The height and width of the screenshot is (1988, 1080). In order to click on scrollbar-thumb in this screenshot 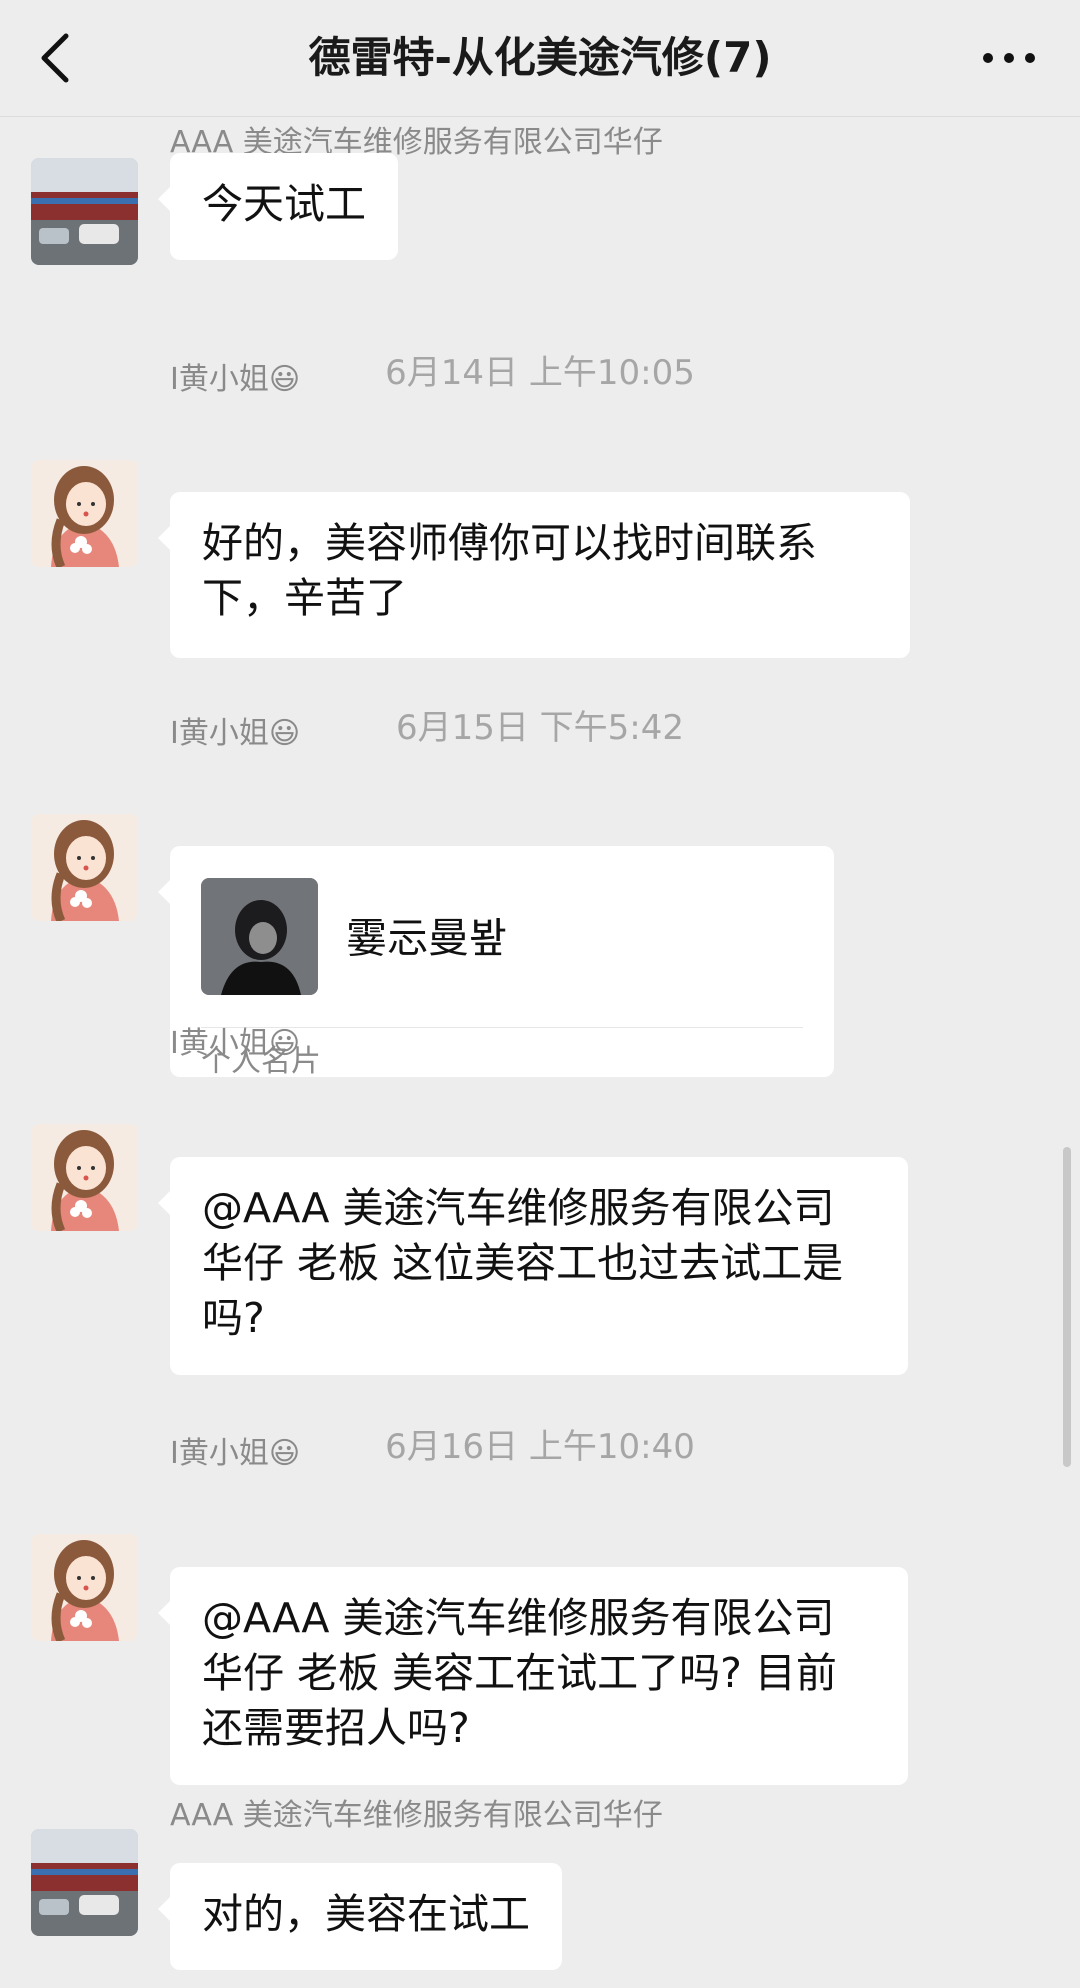, I will do `click(1067, 1307)`.